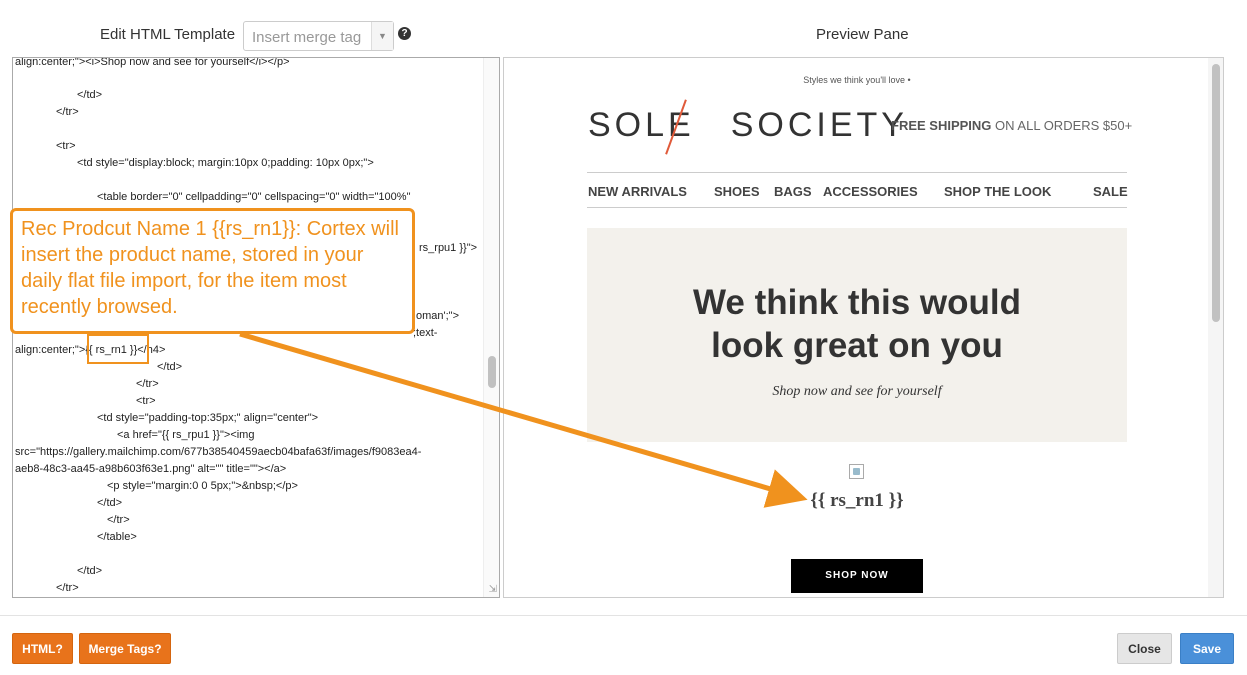 The width and height of the screenshot is (1247, 675). Describe the element at coordinates (870, 191) in the screenshot. I see `nav-accessories: ACCESSORIES` at that location.